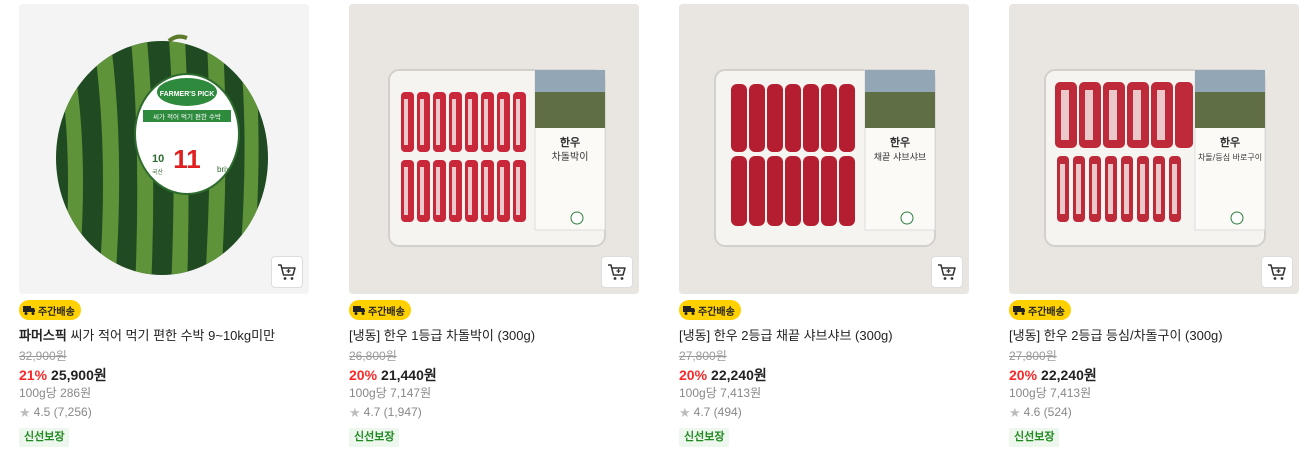 The height and width of the screenshot is (461, 1305). I want to click on beef-tray-icon: 한우 채끝 샤브샤브, so click(824, 149).